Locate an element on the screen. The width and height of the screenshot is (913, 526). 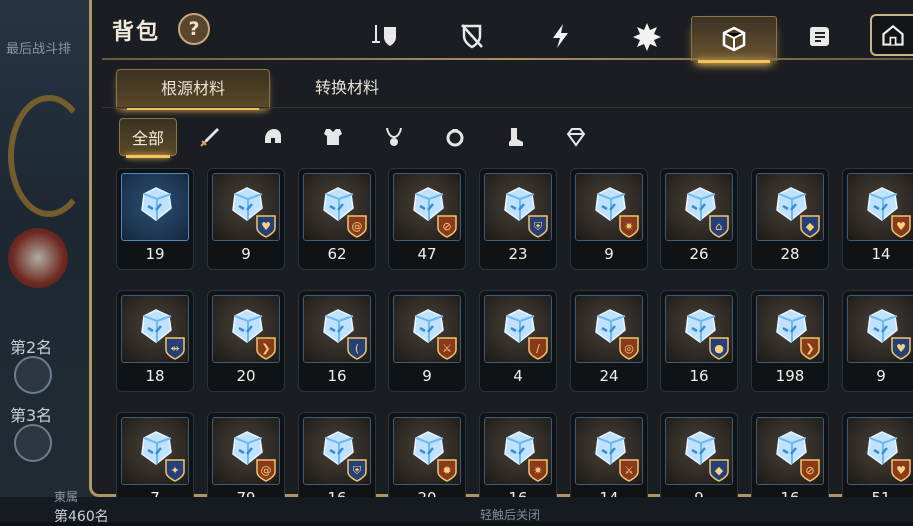
boots-icon is located at coordinates (515, 137).